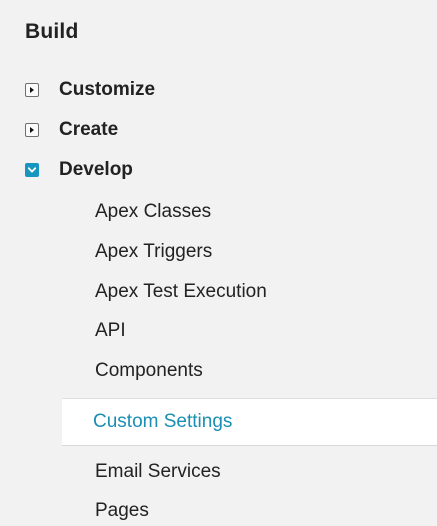  I want to click on tree-item-develop: Develop, so click(79, 170).